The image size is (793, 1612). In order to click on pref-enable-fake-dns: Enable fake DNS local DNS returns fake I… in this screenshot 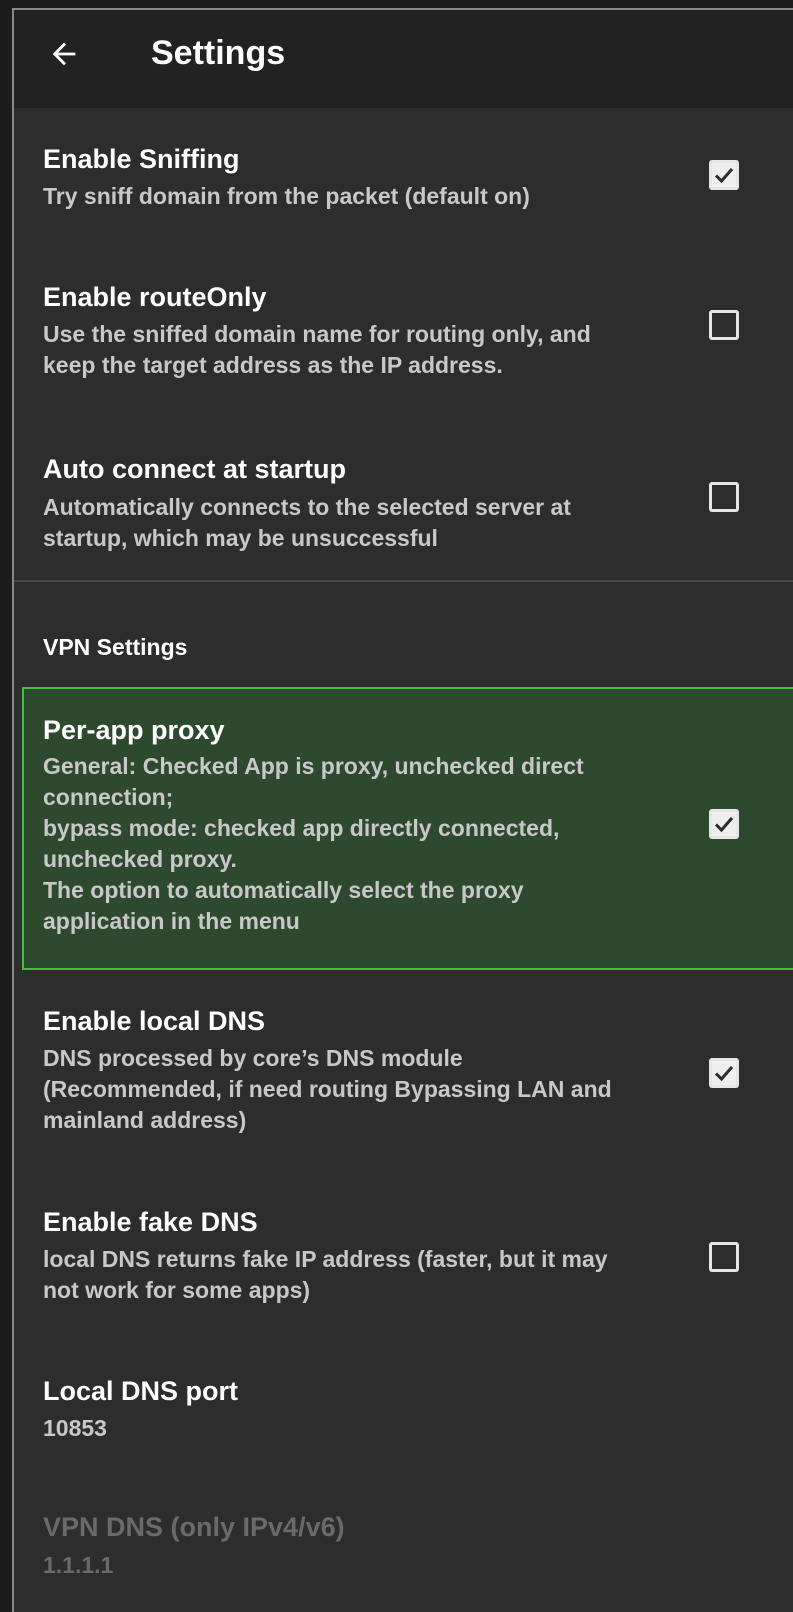, I will do `click(403, 1255)`.